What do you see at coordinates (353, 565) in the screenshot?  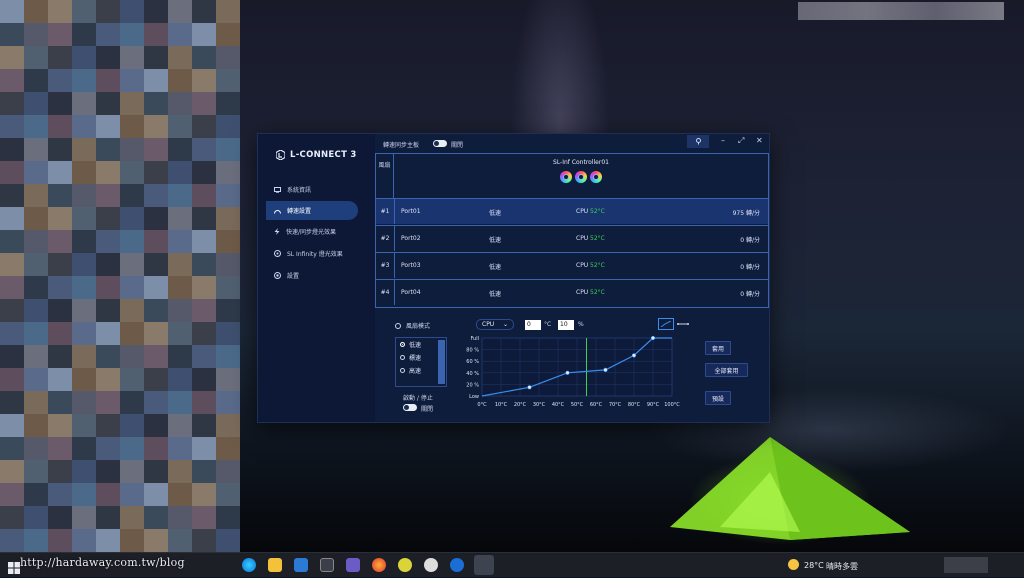 I see `cloud-icon` at bounding box center [353, 565].